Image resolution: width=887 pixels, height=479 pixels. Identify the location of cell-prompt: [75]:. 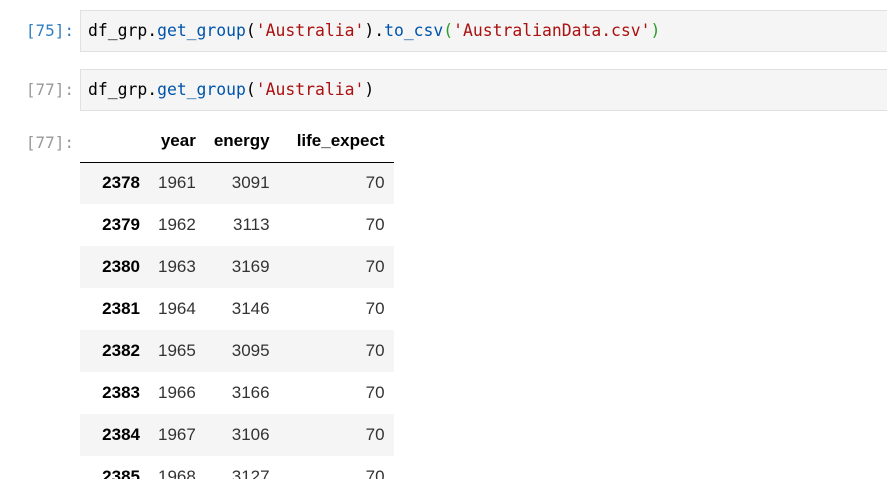
(49, 30).